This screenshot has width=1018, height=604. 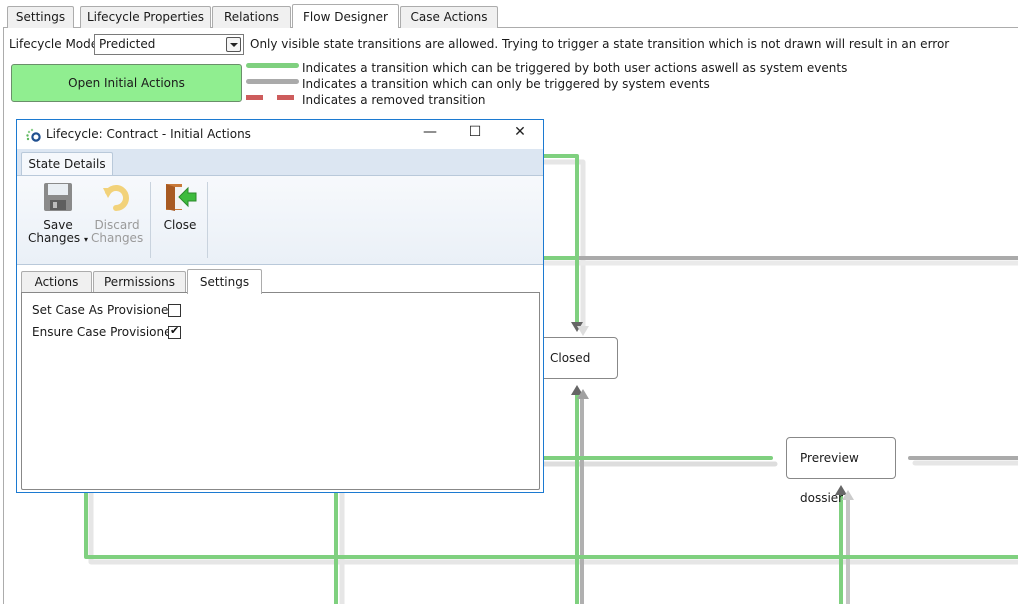 I want to click on minimize-icon: —, so click(x=430, y=132).